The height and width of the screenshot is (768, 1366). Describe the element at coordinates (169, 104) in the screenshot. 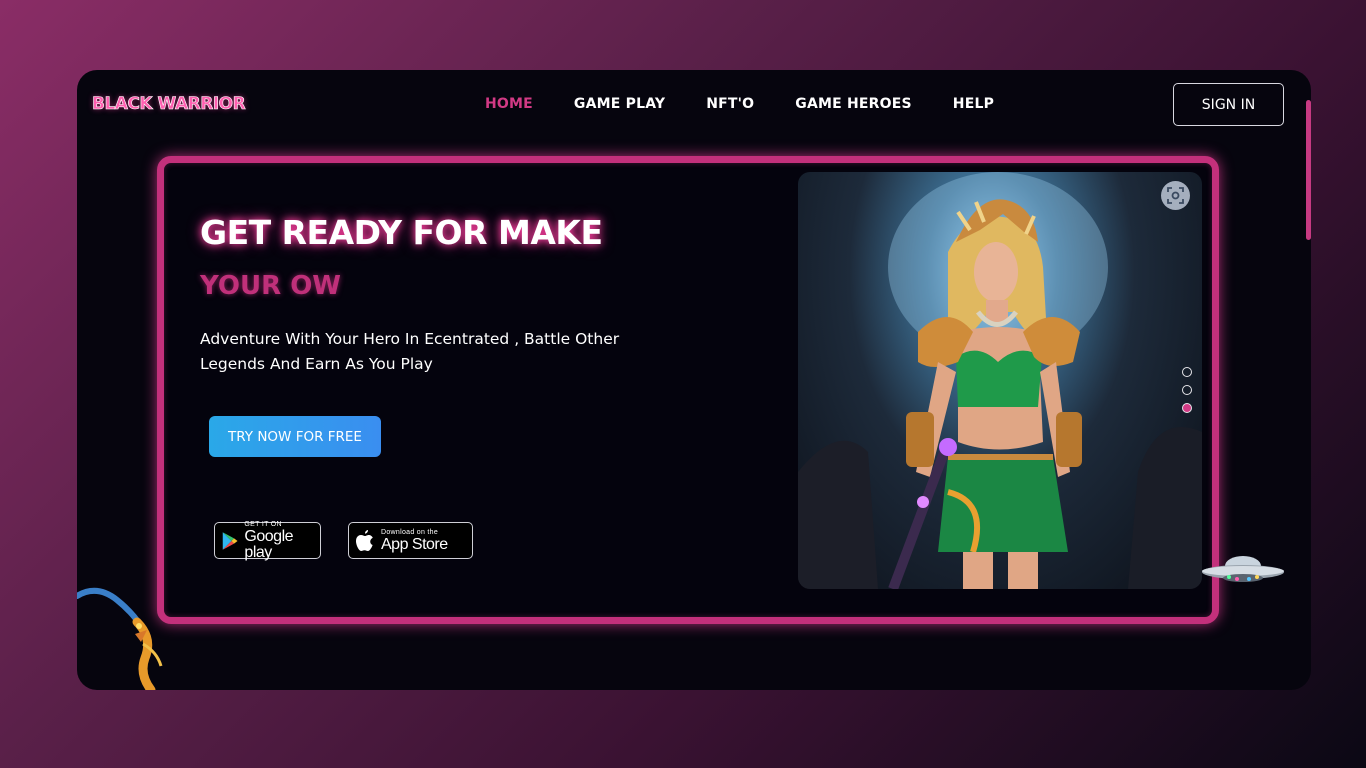

I see `site-logo: BLACK WARRIOR` at that location.